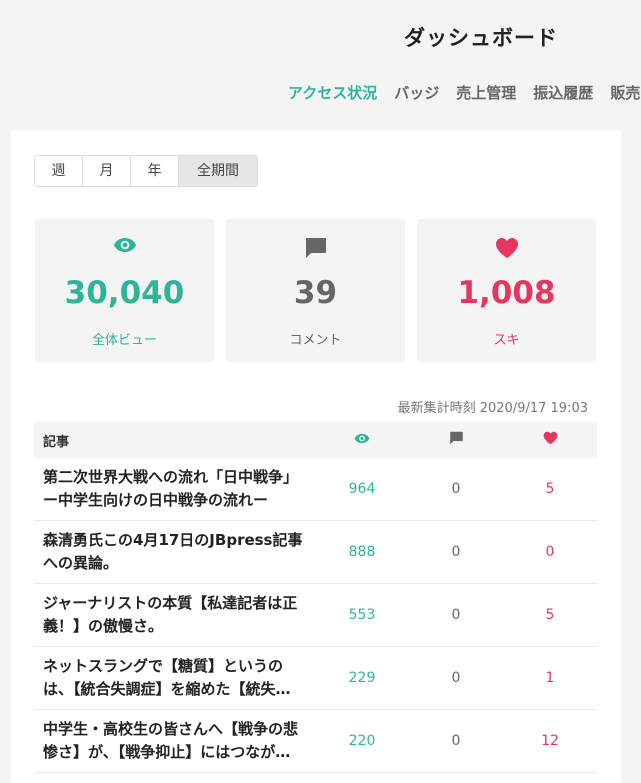  What do you see at coordinates (332, 92) in the screenshot?
I see `tab-access: アクセス状況` at bounding box center [332, 92].